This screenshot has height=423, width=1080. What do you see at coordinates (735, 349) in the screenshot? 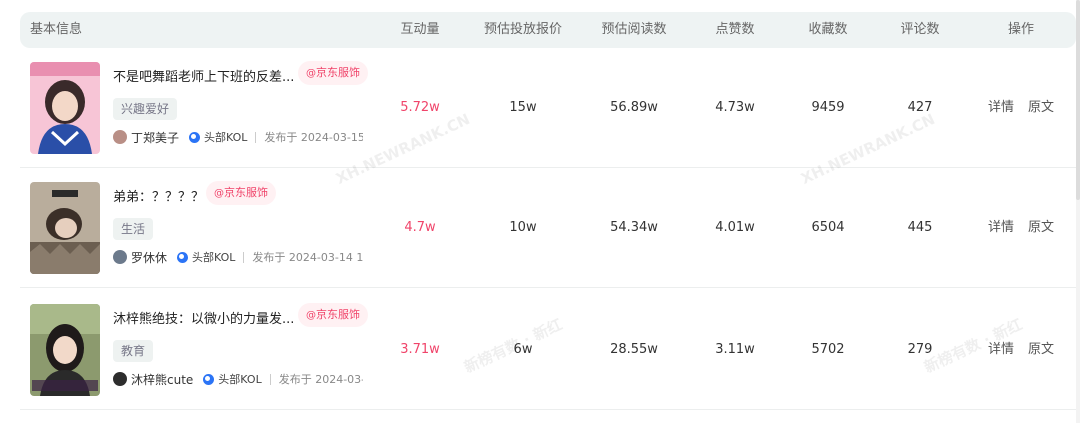
I see `likes-value: 3.11w` at bounding box center [735, 349].